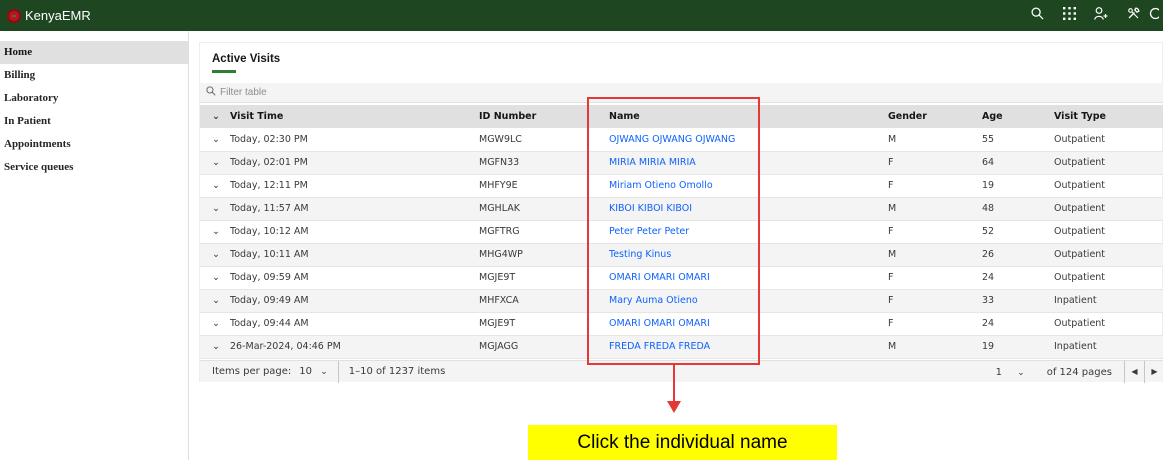 The height and width of the screenshot is (460, 1163). I want to click on total-pages-text: of 124 pages, so click(1079, 372).